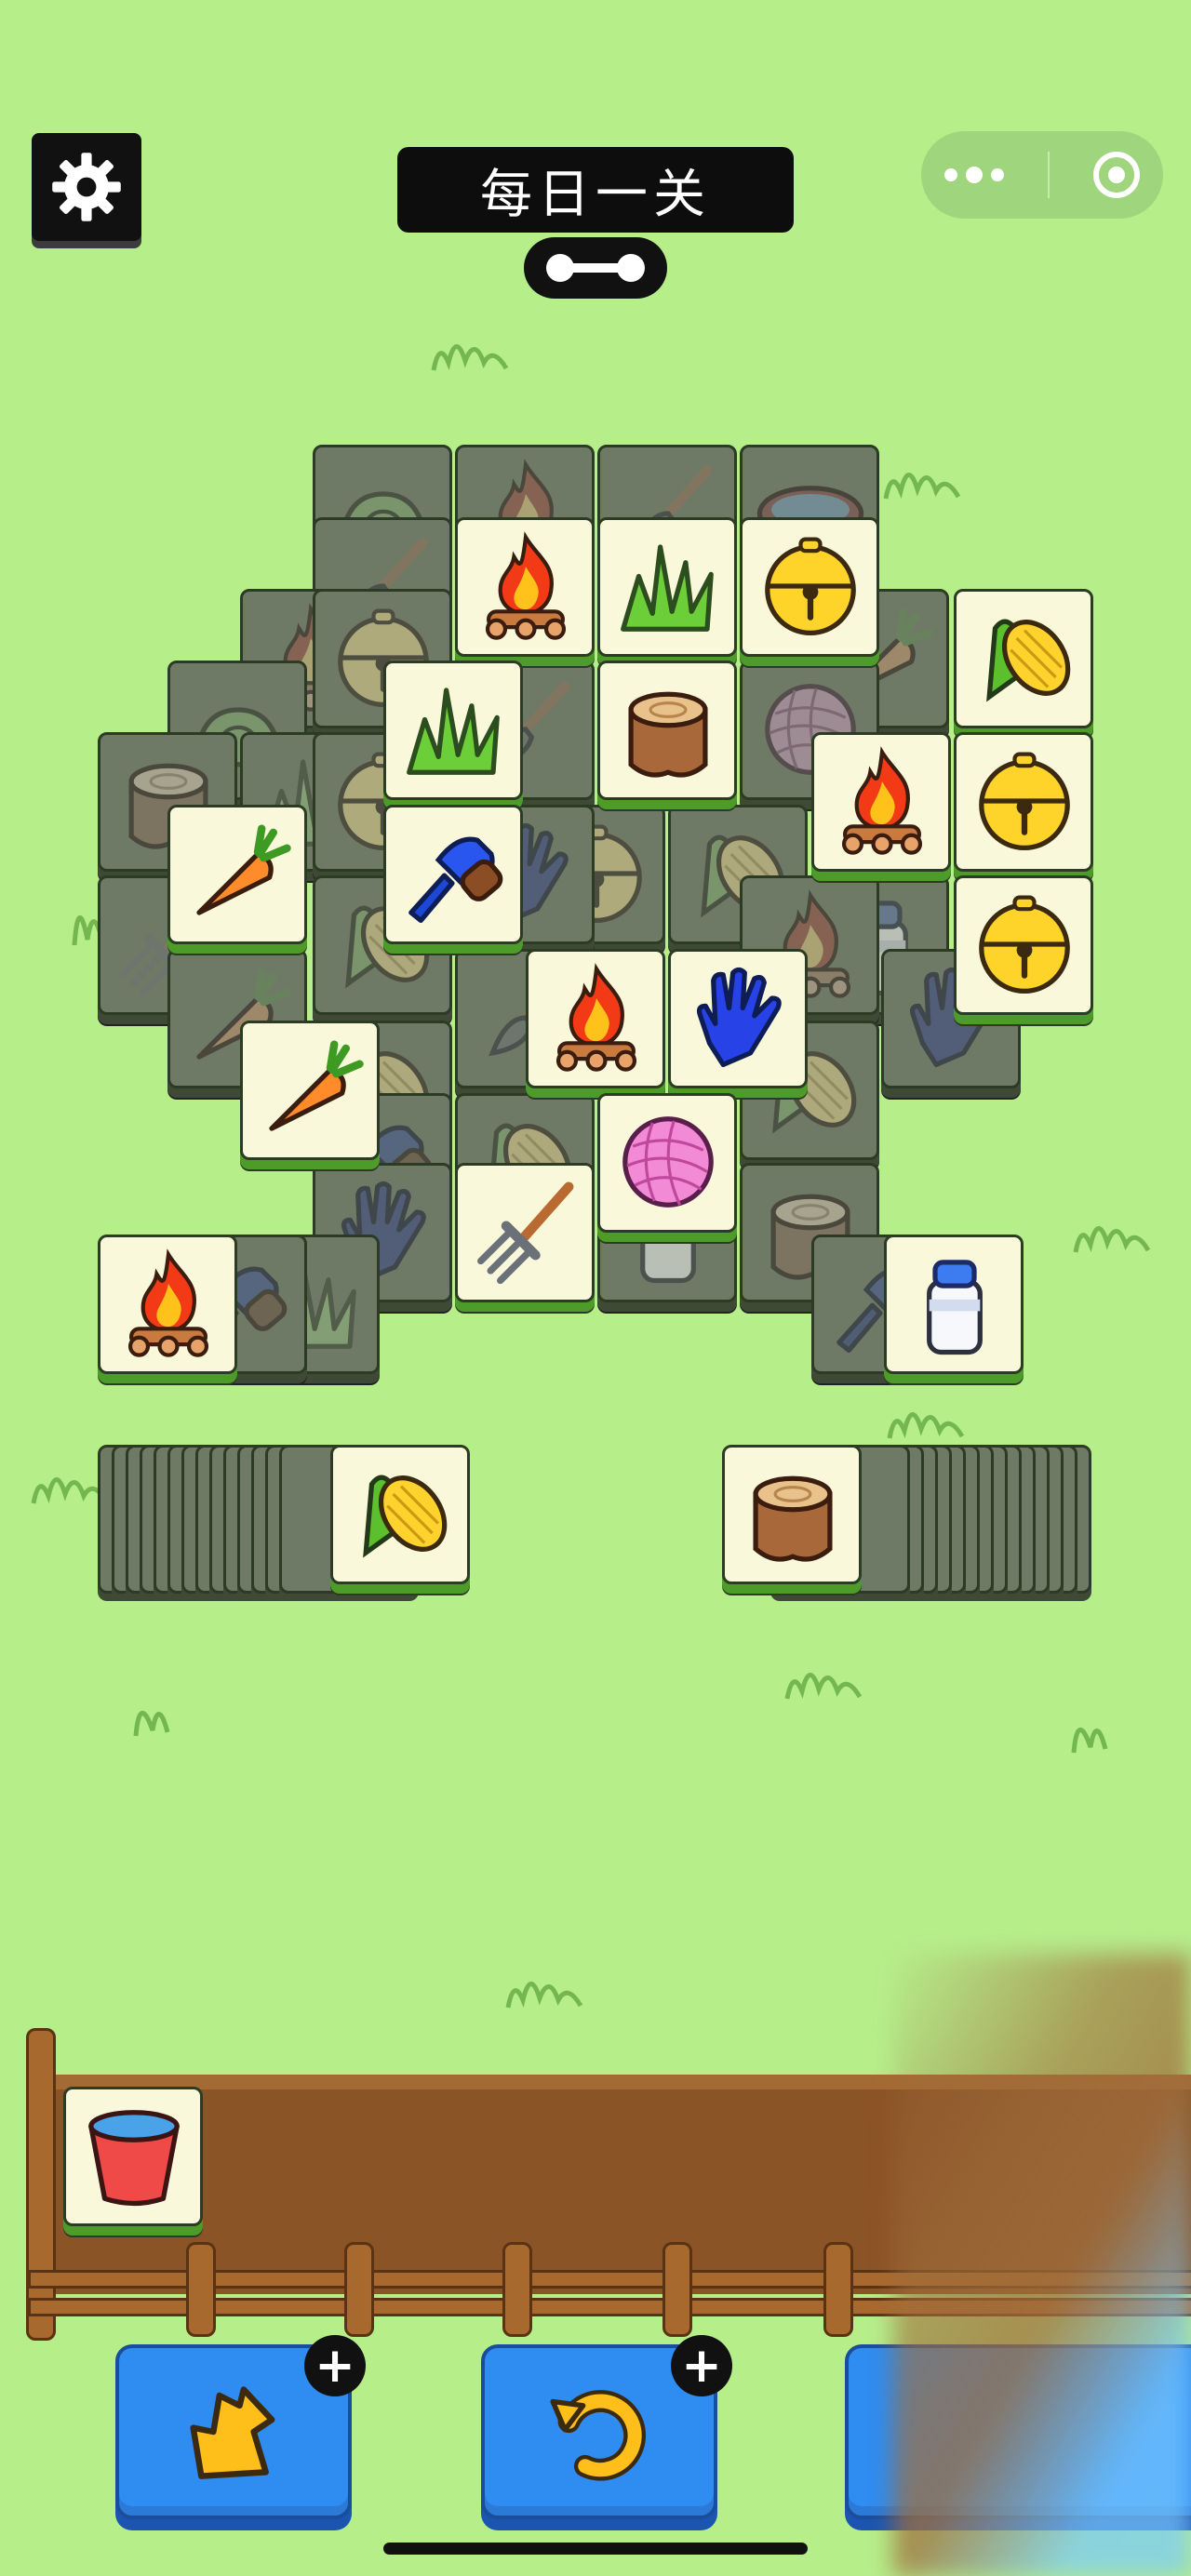 Image resolution: width=1191 pixels, height=2576 pixels. What do you see at coordinates (595, 2549) in the screenshot?
I see `home-indicator` at bounding box center [595, 2549].